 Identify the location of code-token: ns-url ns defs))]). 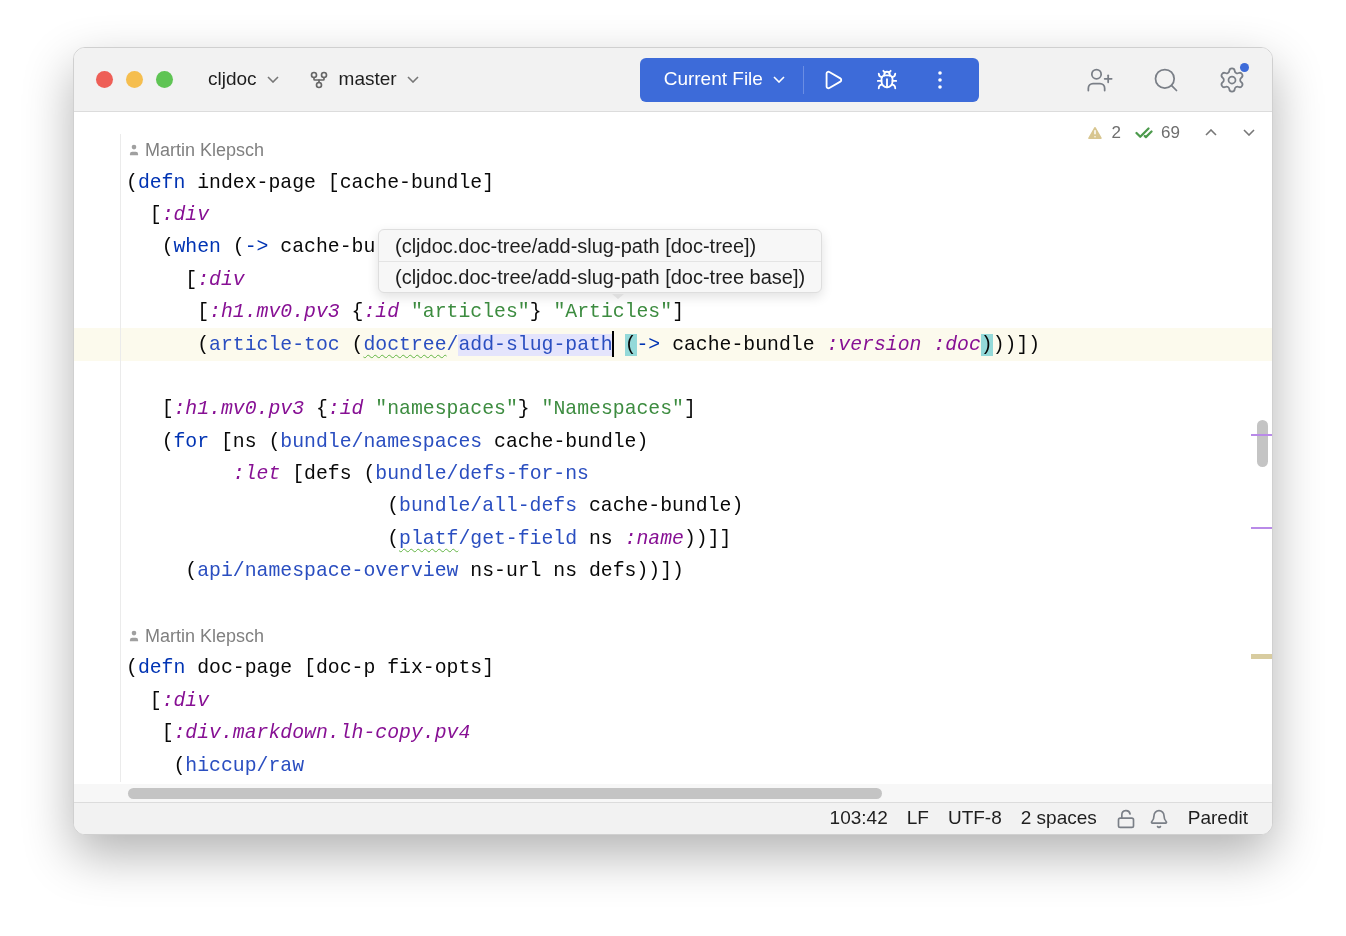
(577, 571).